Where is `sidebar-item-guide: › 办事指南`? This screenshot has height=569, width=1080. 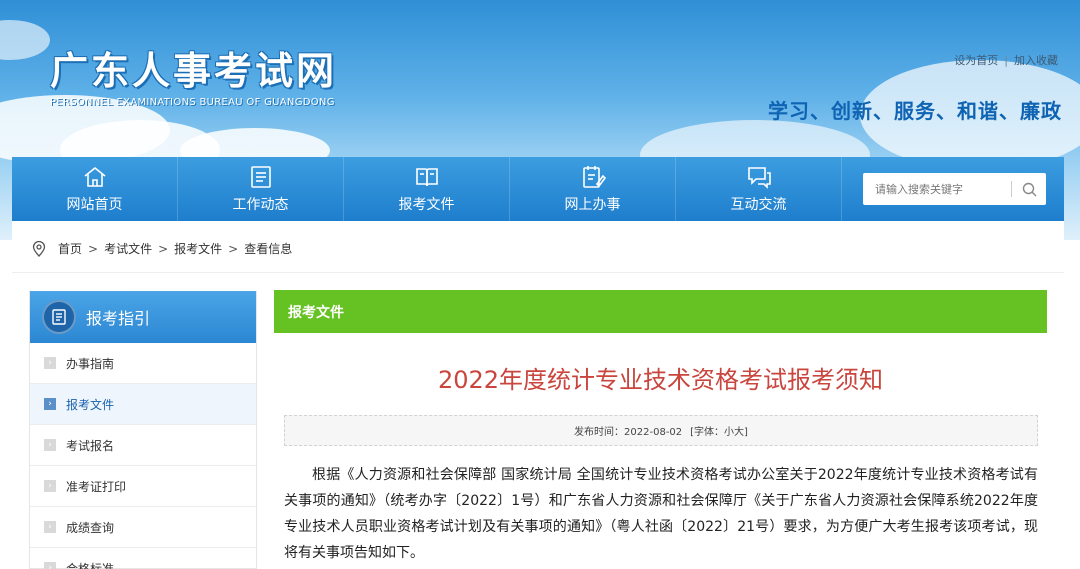
sidebar-item-guide: › 办事指南 is located at coordinates (143, 363).